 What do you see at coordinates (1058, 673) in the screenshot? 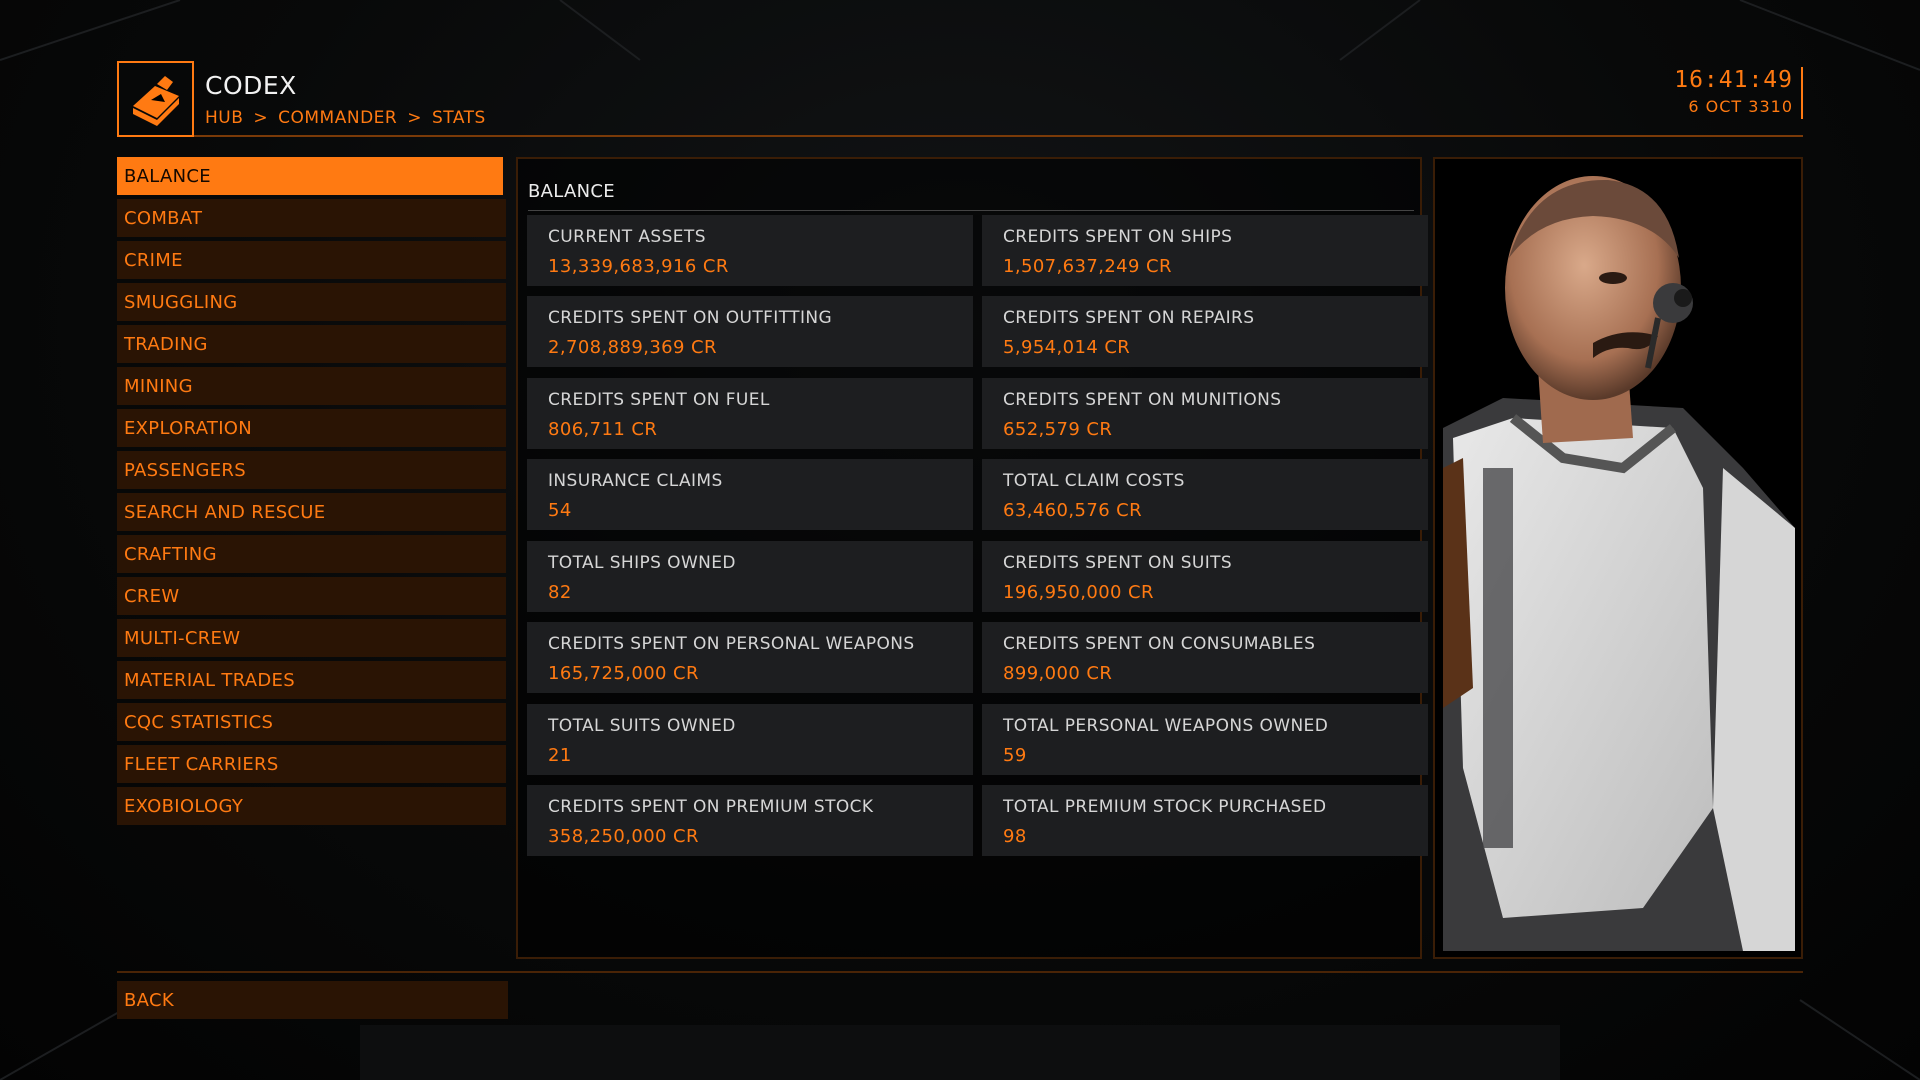
I see `stat-value: 899,000 CR` at bounding box center [1058, 673].